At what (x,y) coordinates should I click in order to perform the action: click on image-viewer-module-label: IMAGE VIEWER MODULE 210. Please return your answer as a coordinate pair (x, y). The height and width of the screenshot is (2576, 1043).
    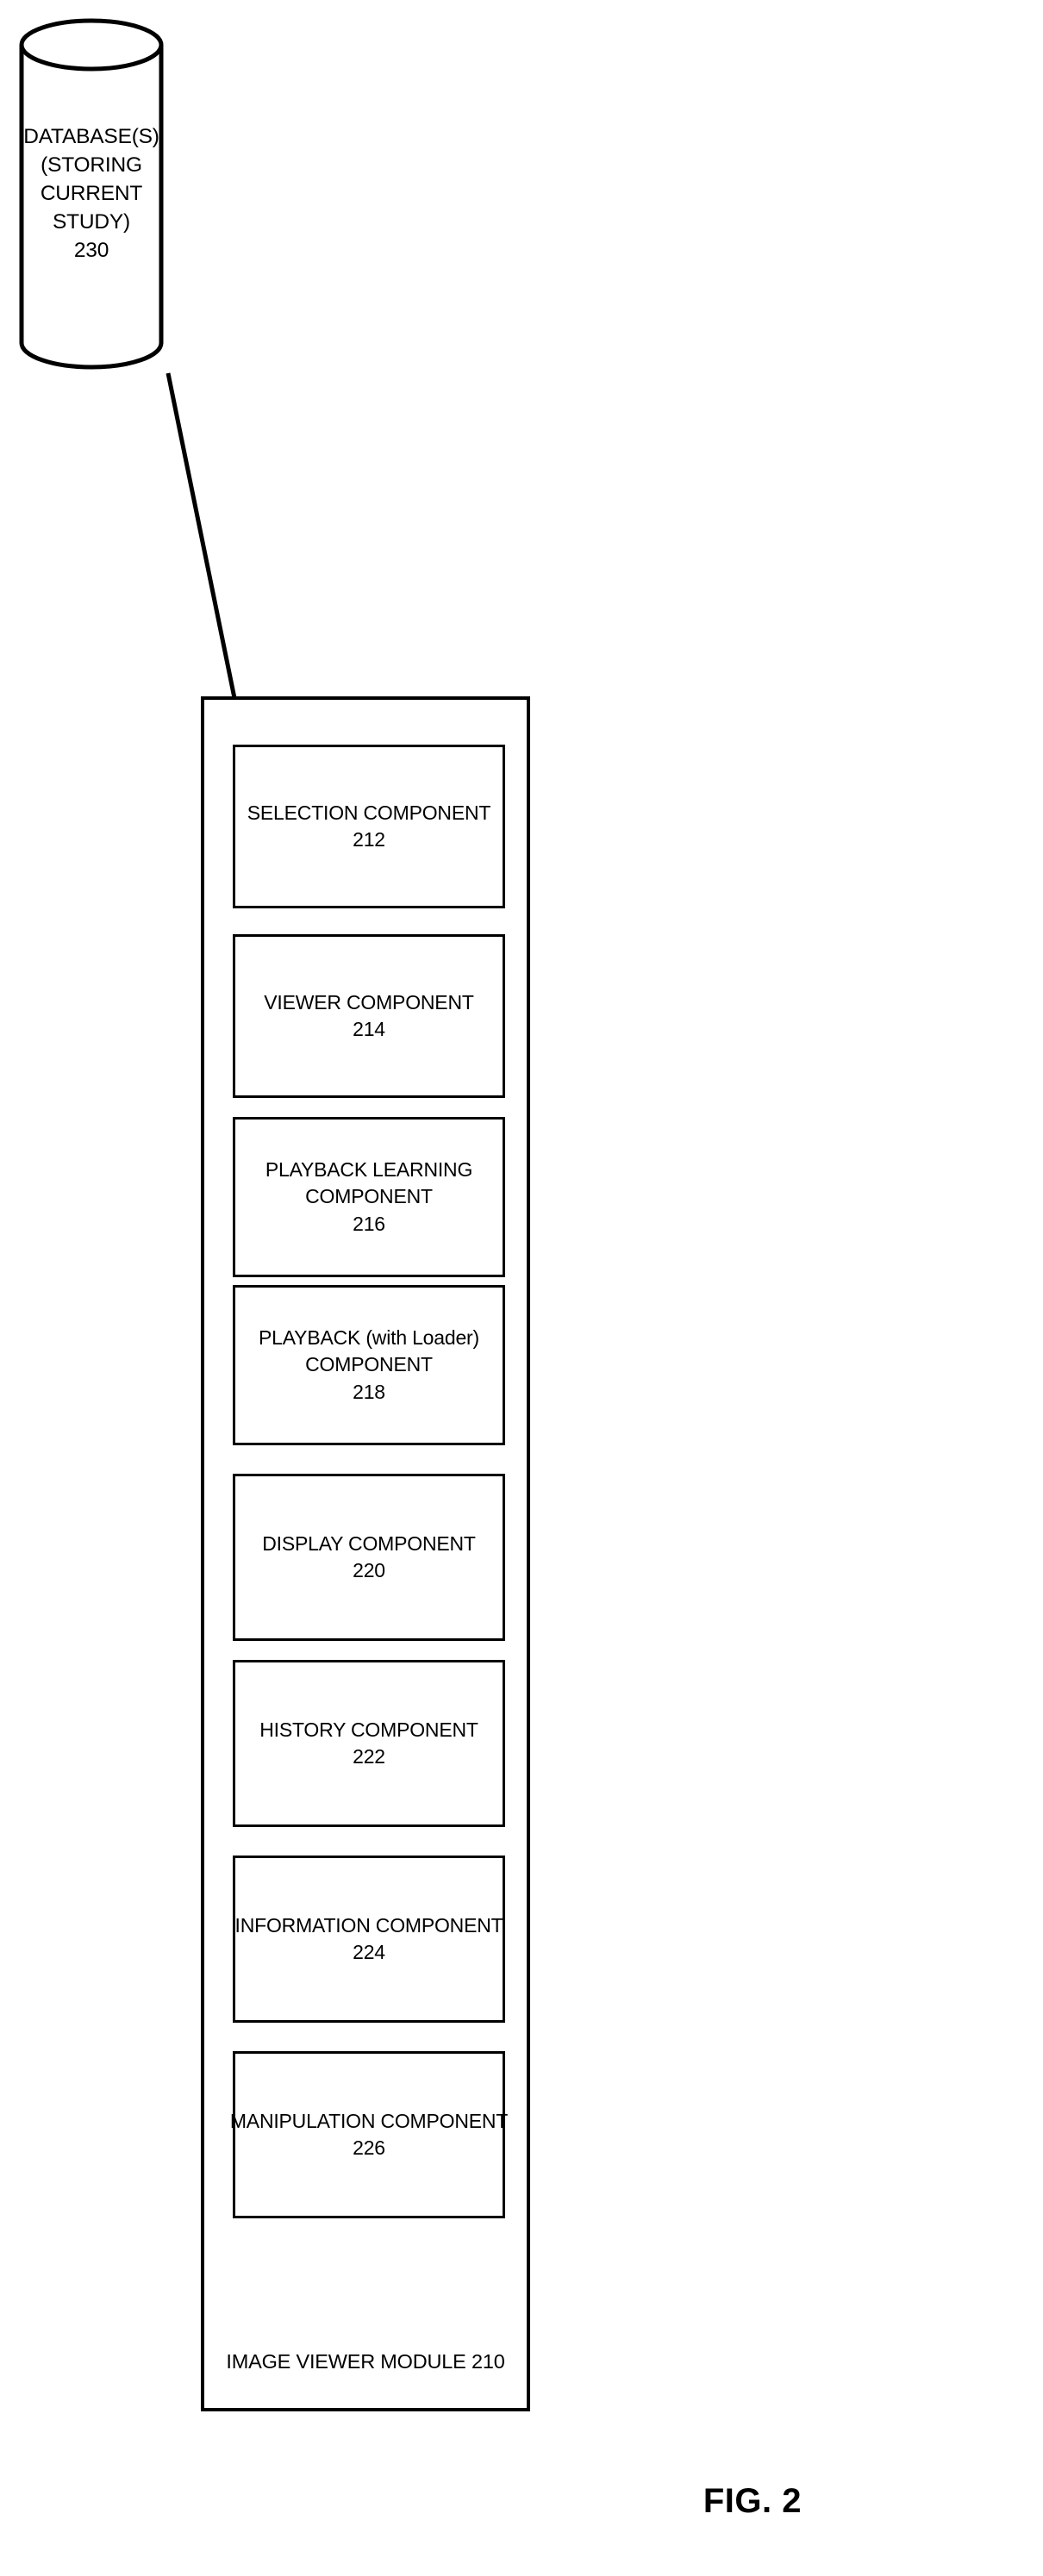
    Looking at the image, I should click on (365, 2361).